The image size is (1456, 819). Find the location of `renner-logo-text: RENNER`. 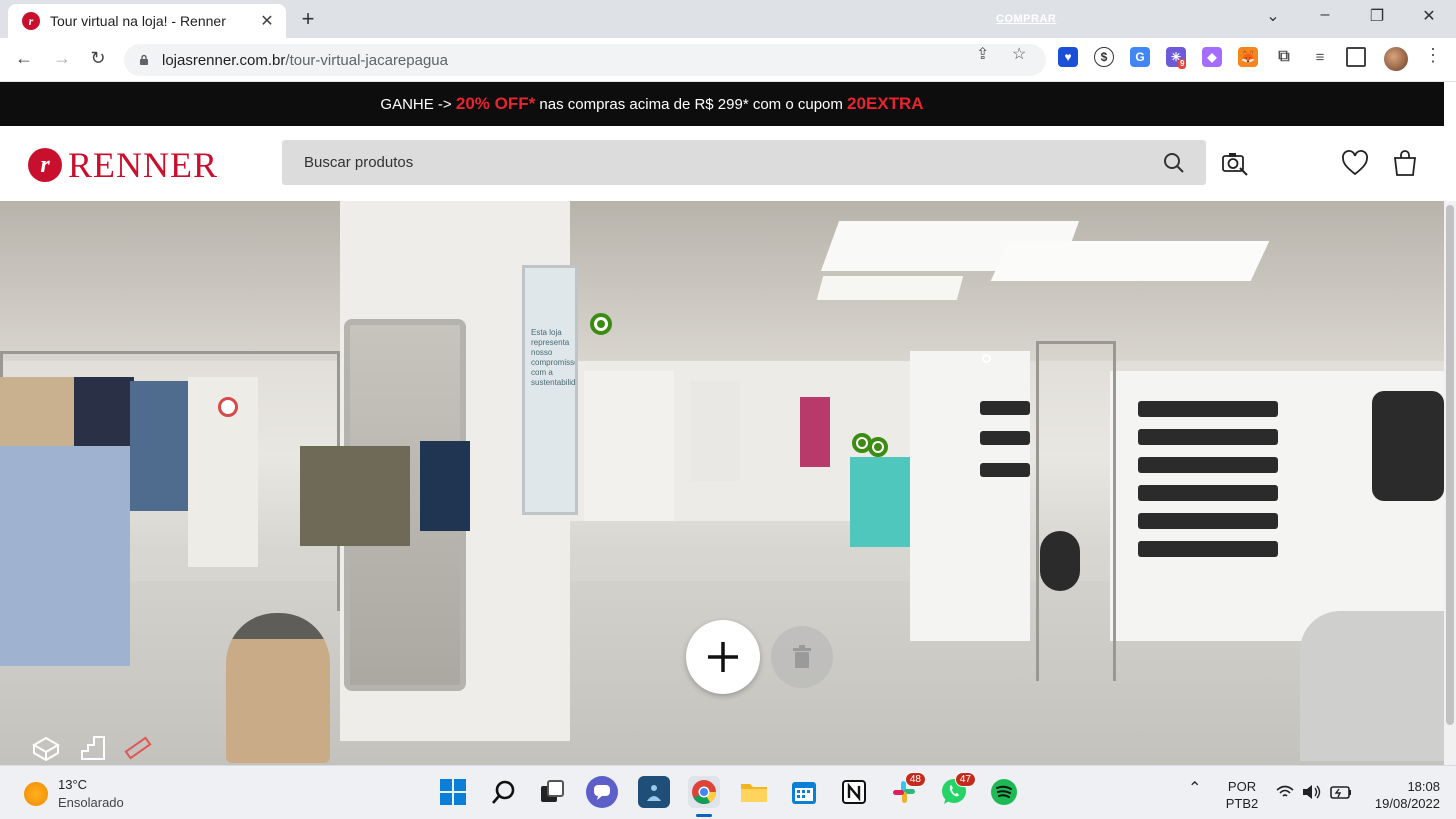

renner-logo-text: RENNER is located at coordinates (143, 165).